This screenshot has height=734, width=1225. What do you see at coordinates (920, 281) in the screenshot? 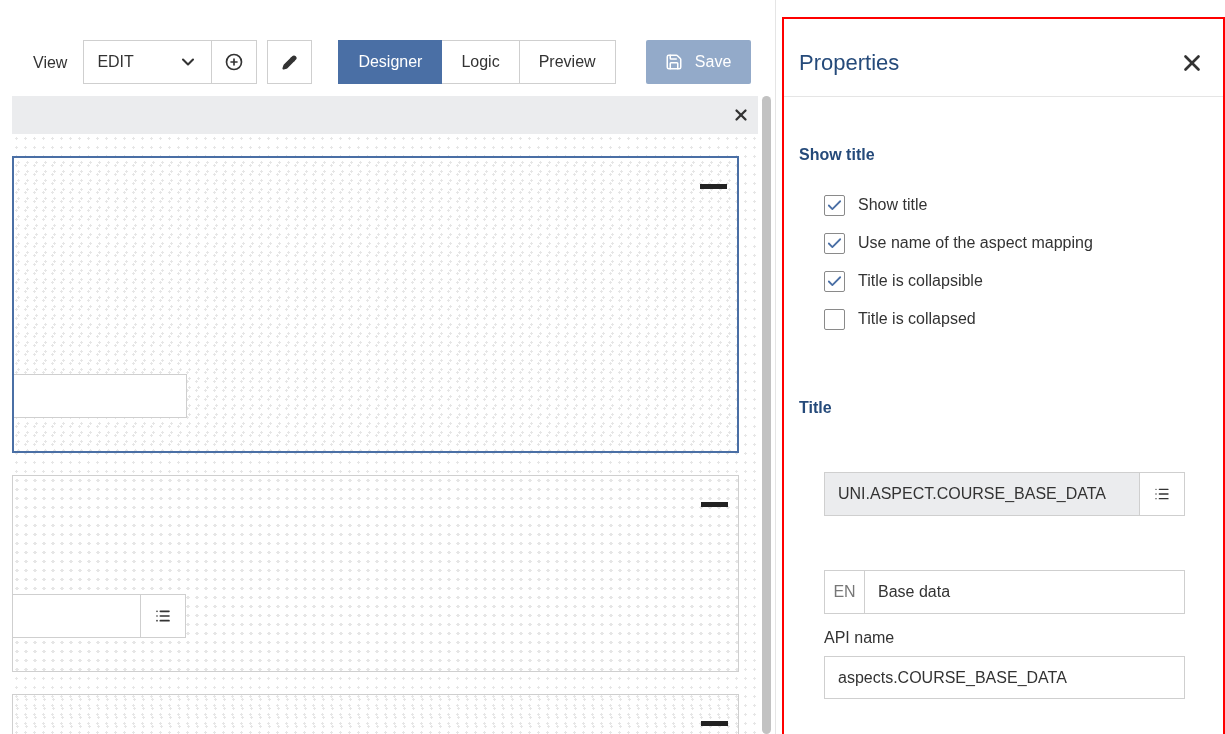
I see `checkbox-label: Title is collapsible` at bounding box center [920, 281].